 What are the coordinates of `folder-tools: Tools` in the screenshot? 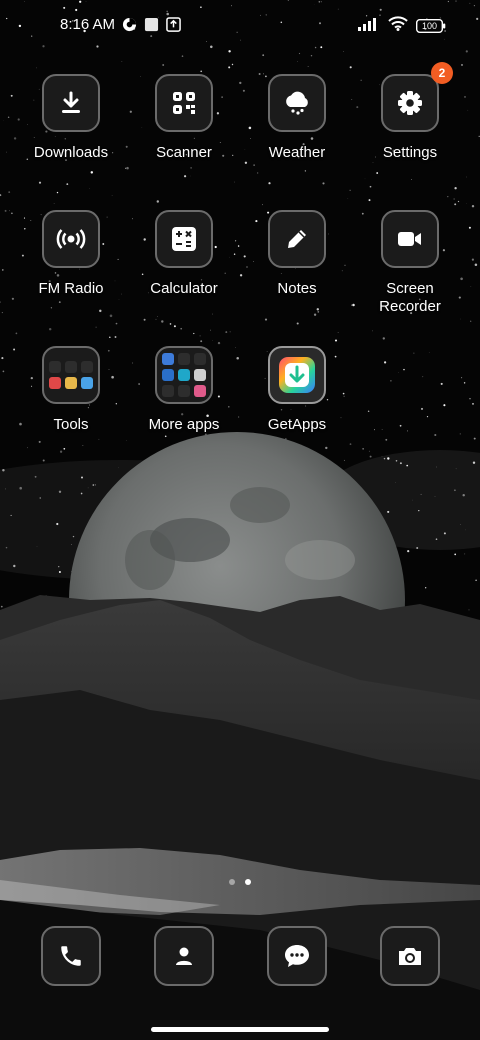 It's located at (71, 390).